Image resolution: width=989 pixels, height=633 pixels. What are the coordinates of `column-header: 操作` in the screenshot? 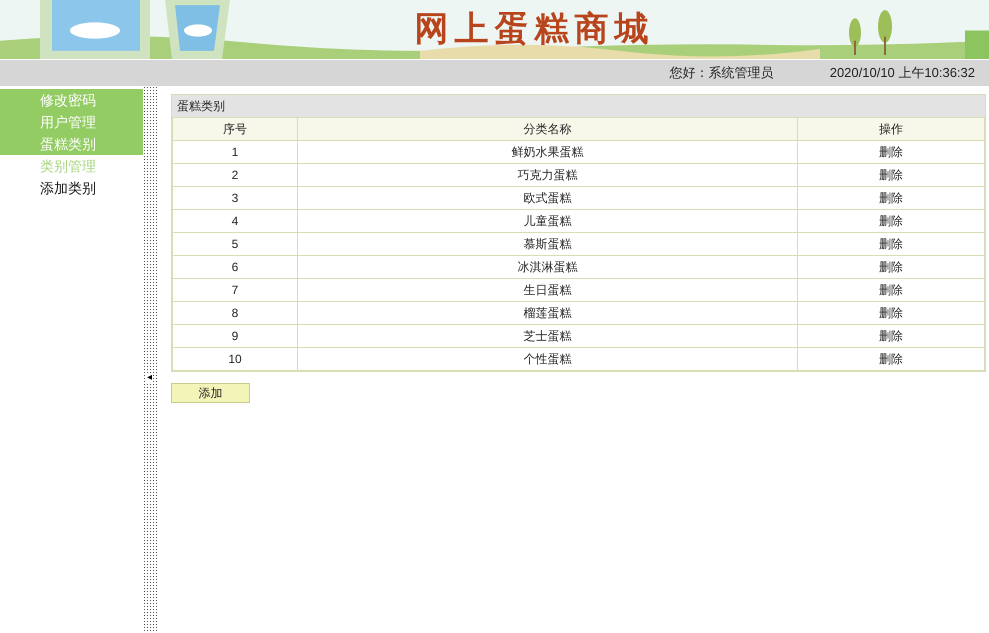 It's located at (891, 129).